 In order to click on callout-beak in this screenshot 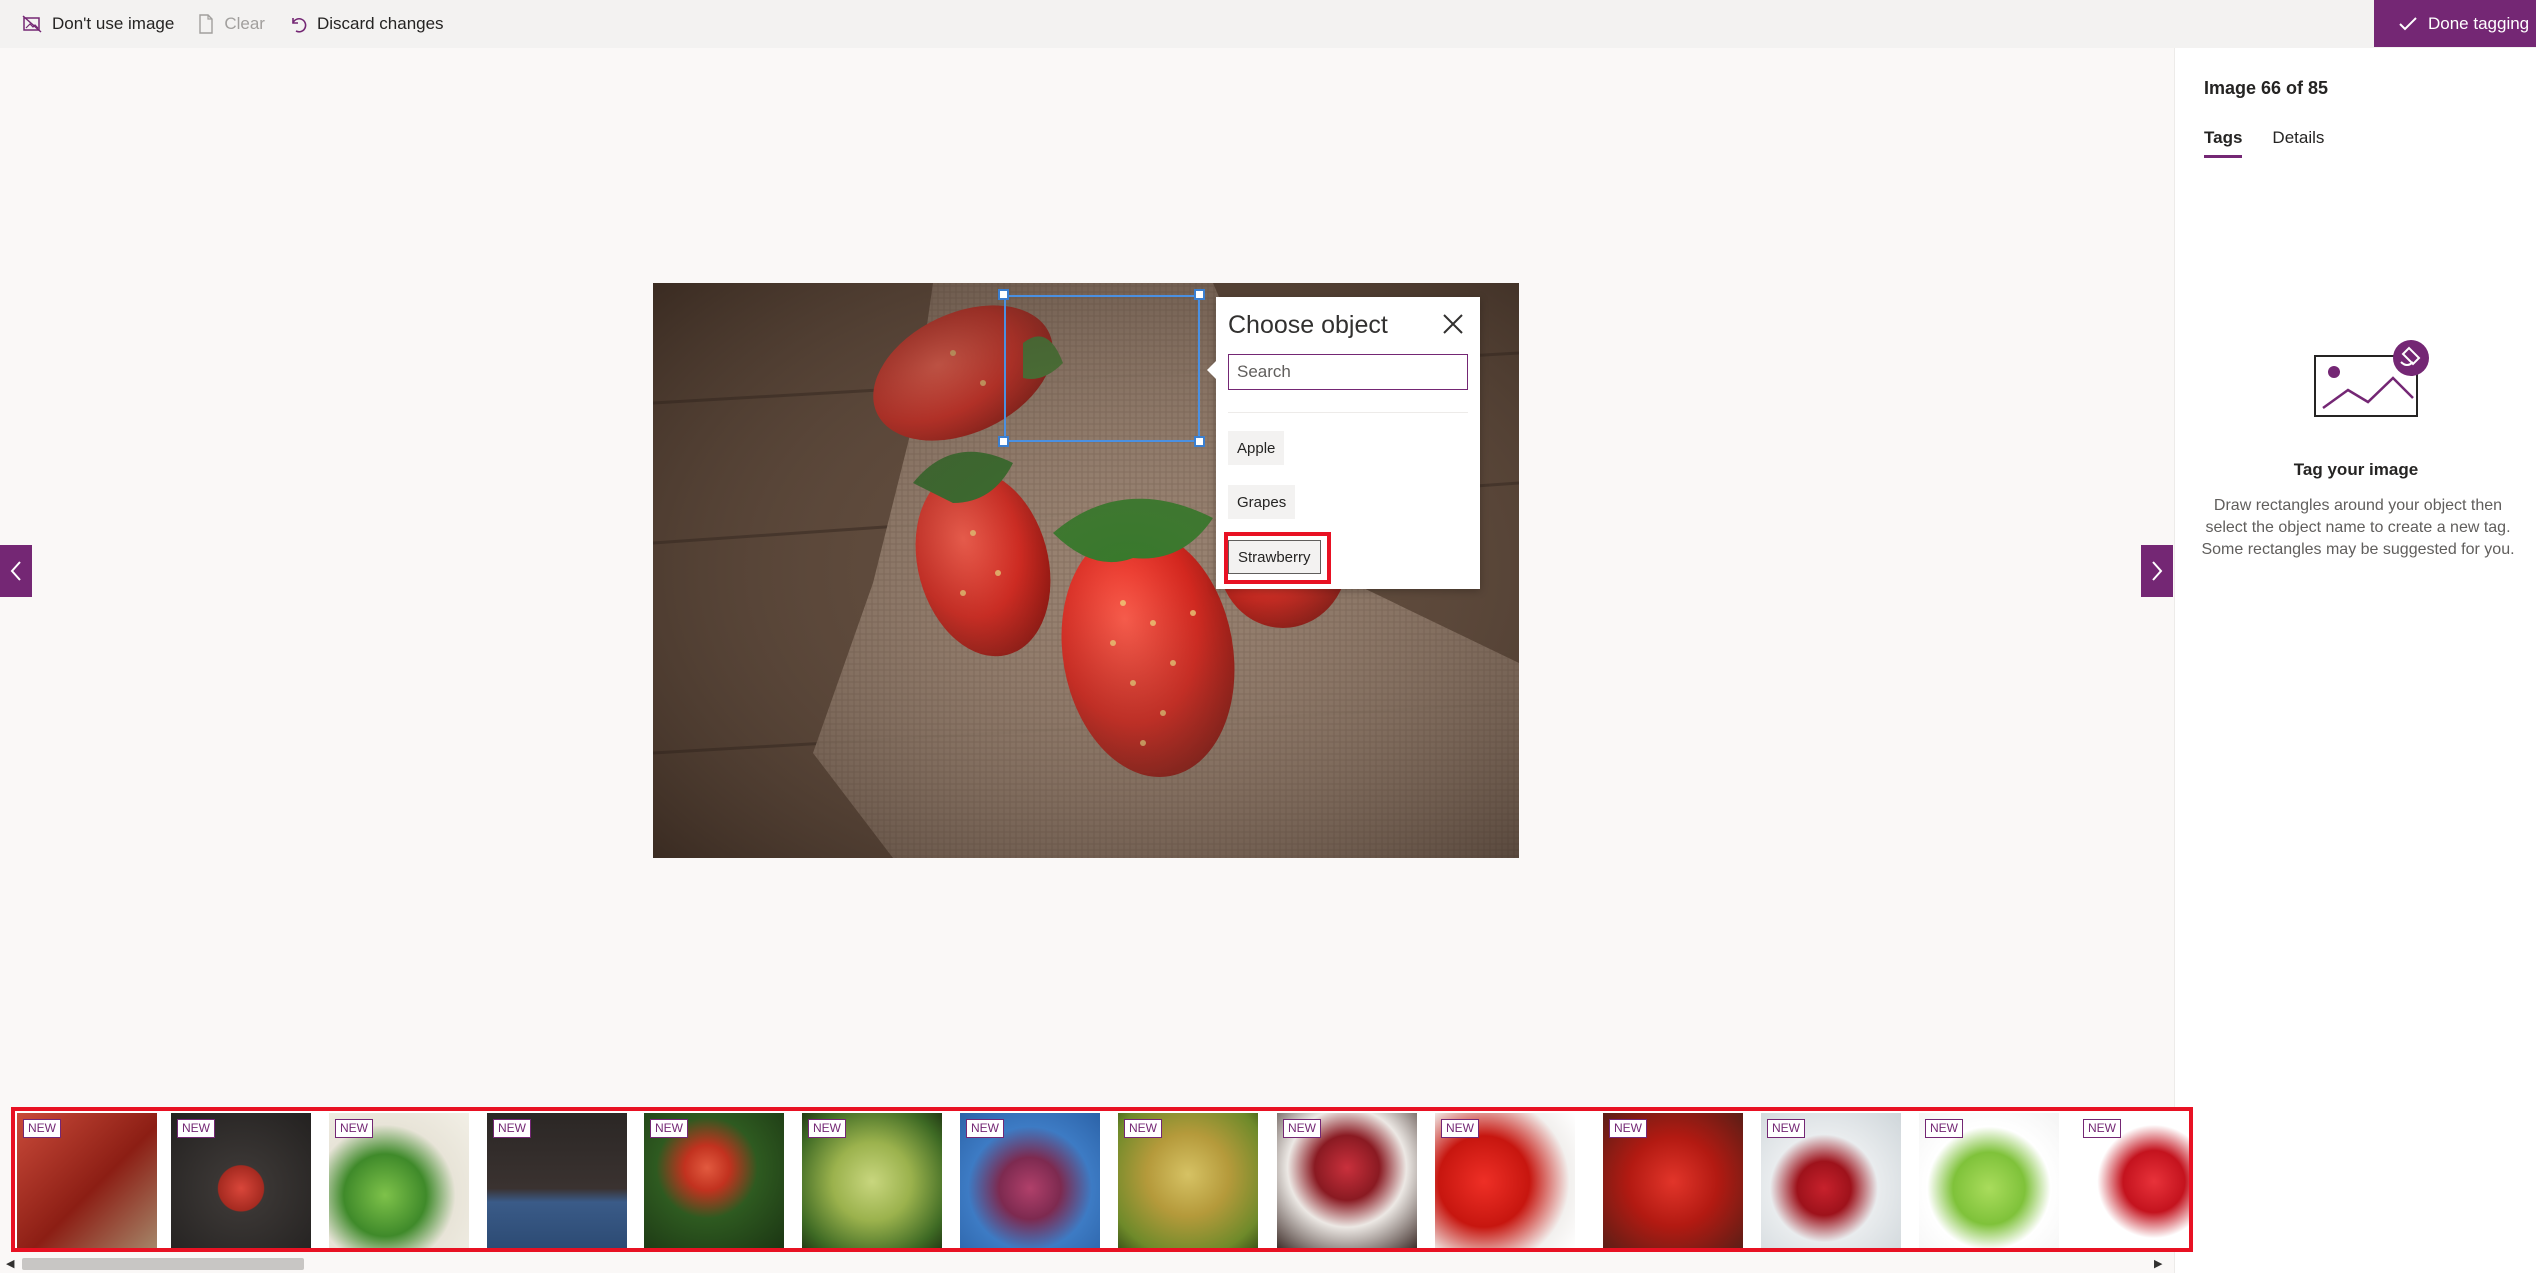, I will do `click(1212, 370)`.